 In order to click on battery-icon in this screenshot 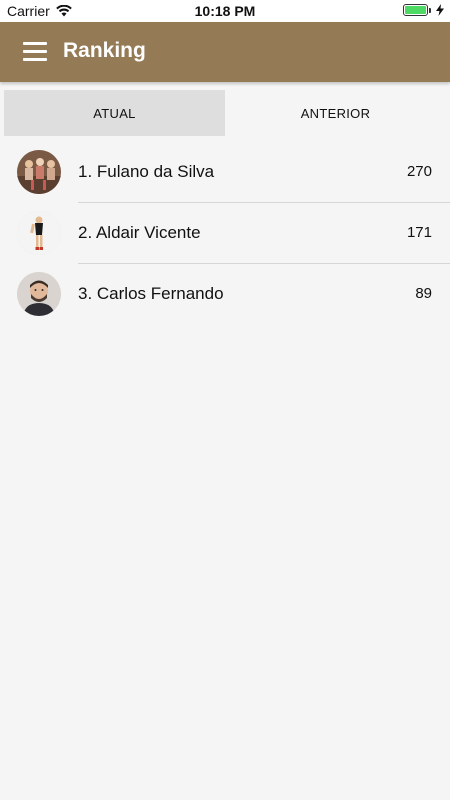, I will do `click(417, 10)`.